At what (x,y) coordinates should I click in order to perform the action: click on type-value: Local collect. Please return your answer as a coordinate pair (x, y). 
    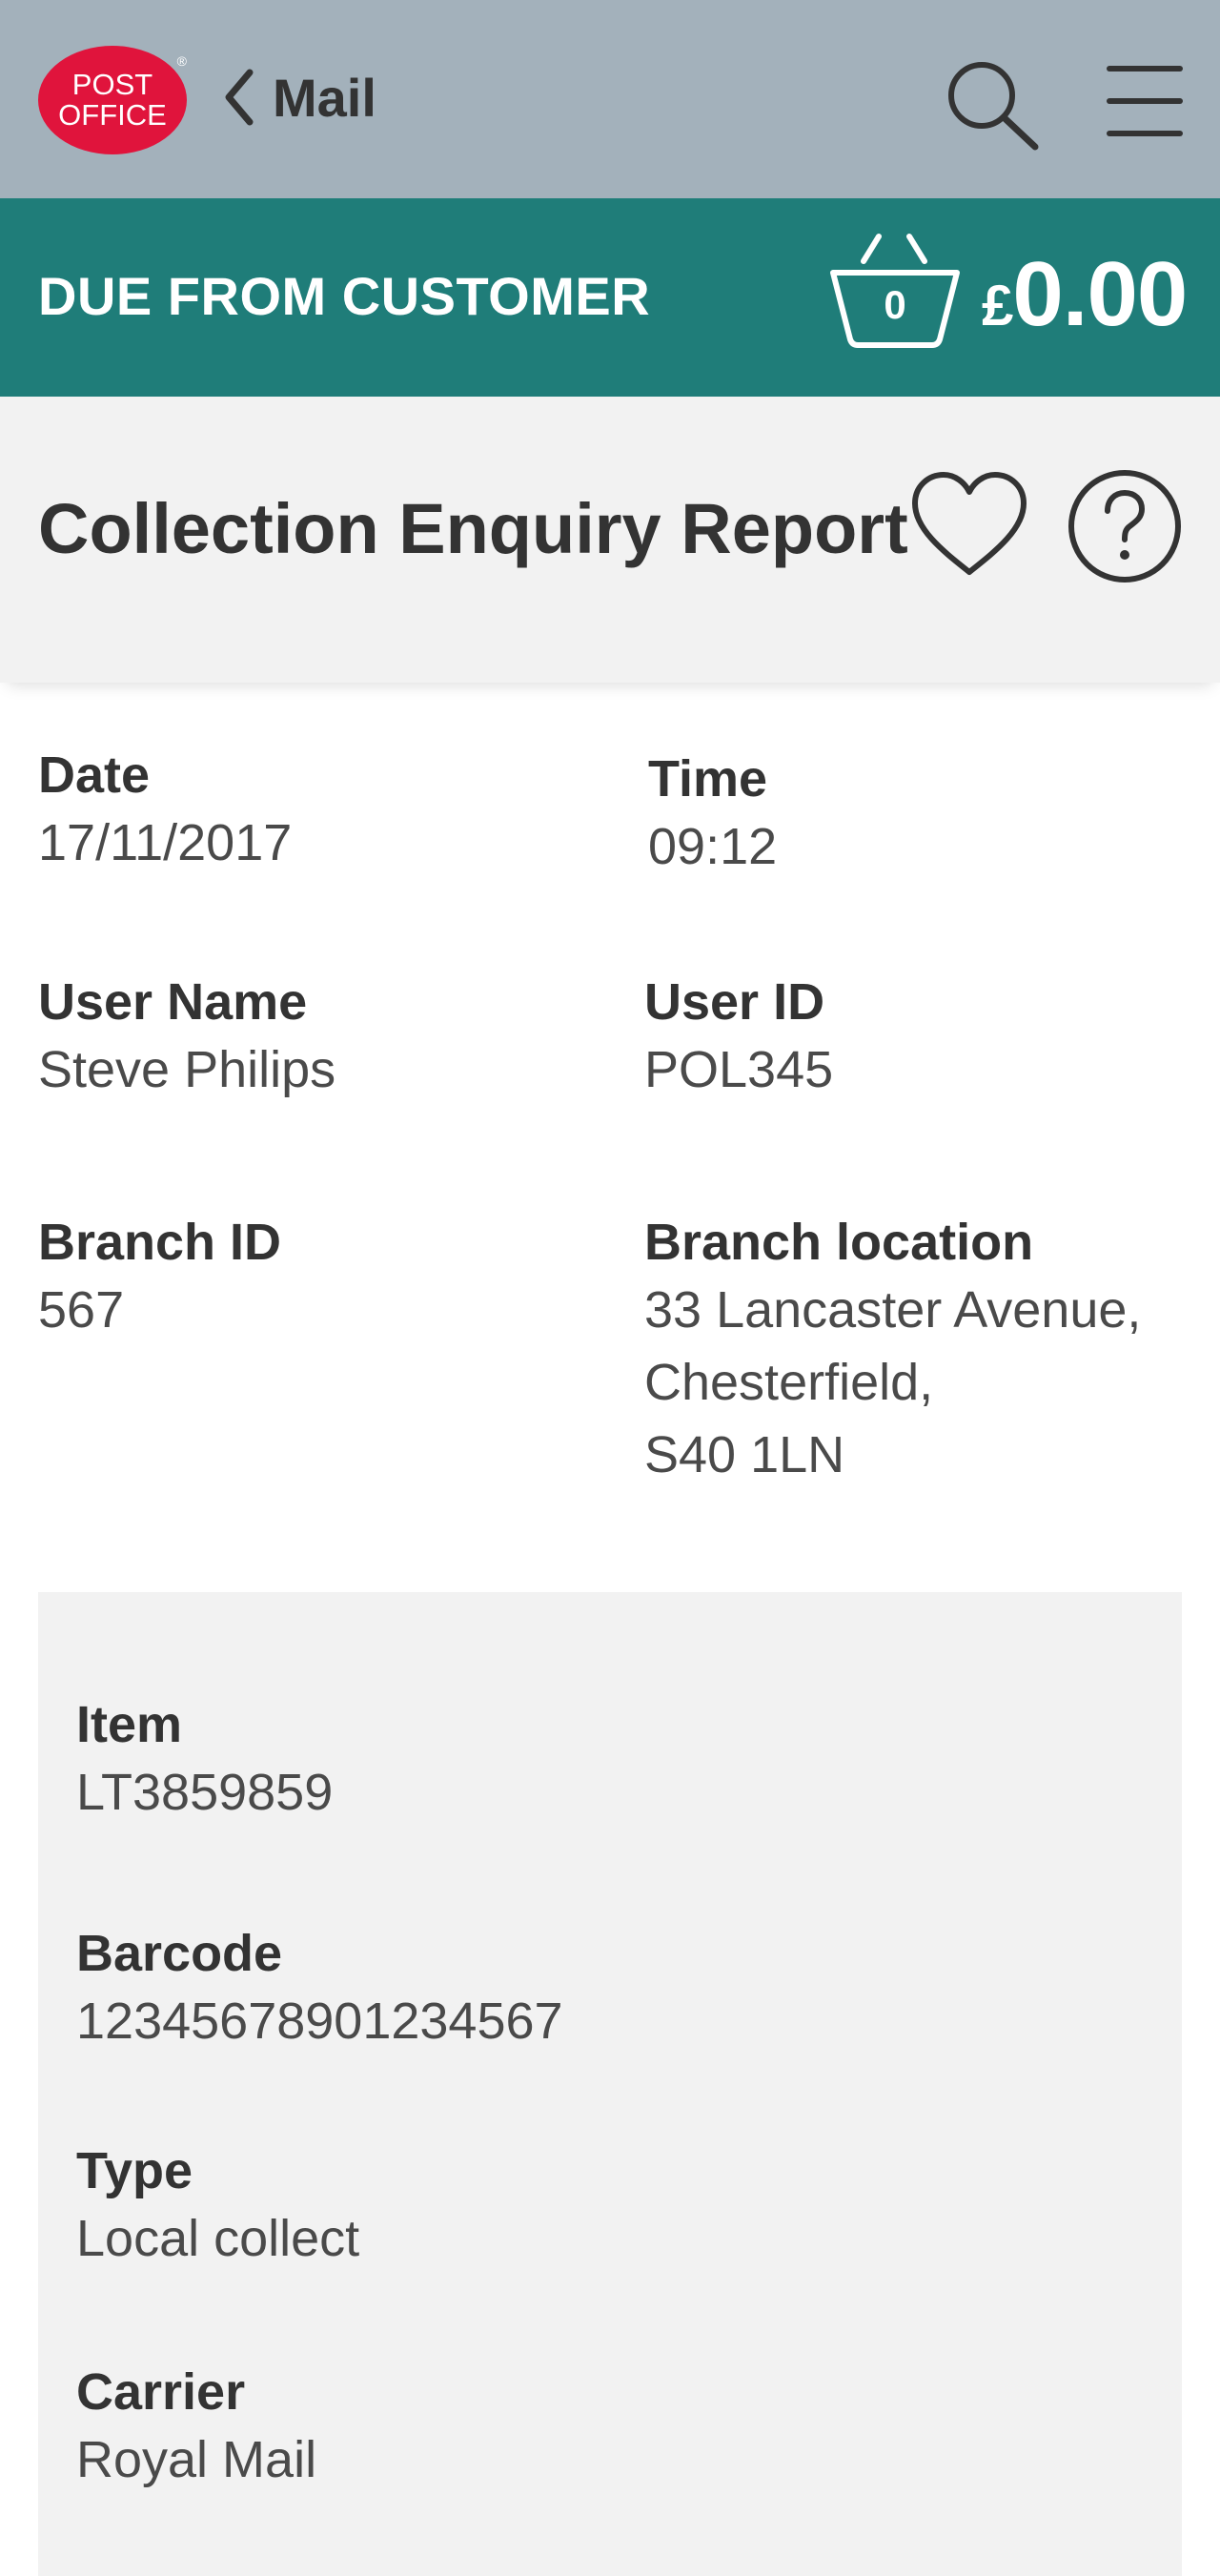
    Looking at the image, I should click on (218, 2238).